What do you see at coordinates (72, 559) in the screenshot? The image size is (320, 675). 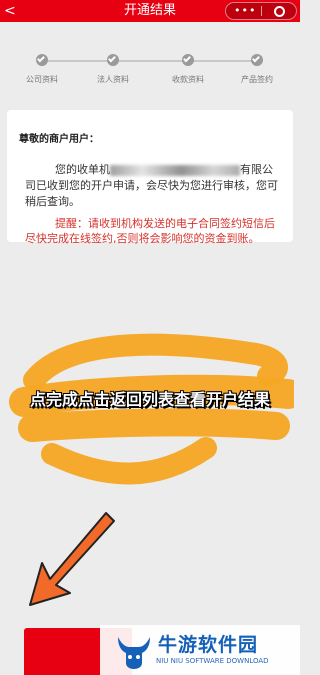 I see `arrow-down-left-icon` at bounding box center [72, 559].